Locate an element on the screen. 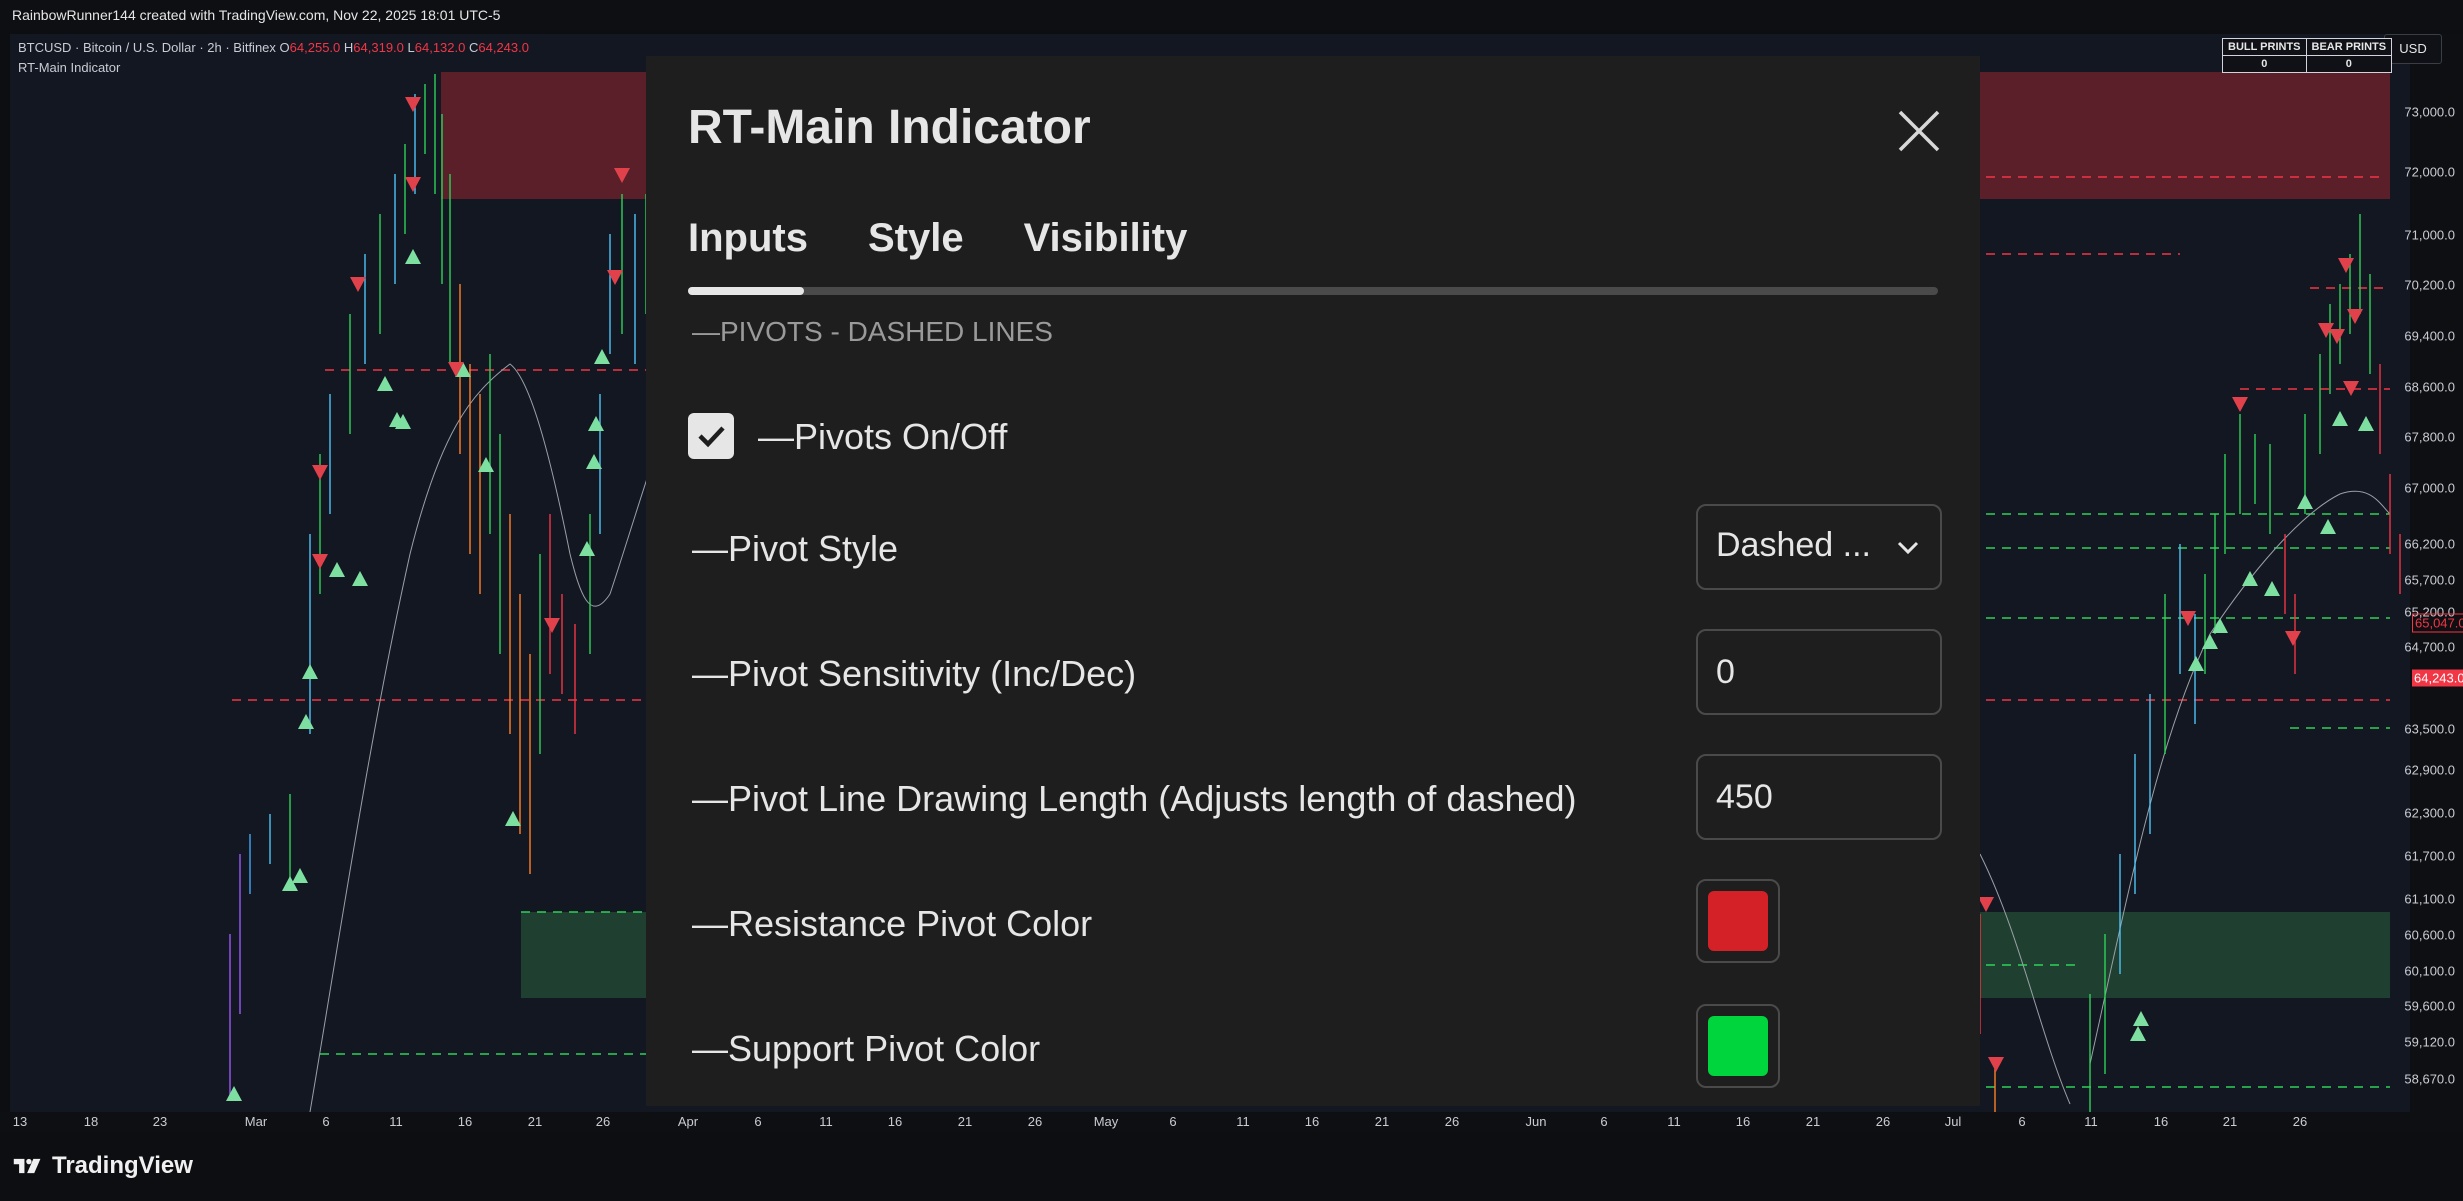 The image size is (2463, 1201). price-label: 60,100.0 is located at coordinates (2429, 971).